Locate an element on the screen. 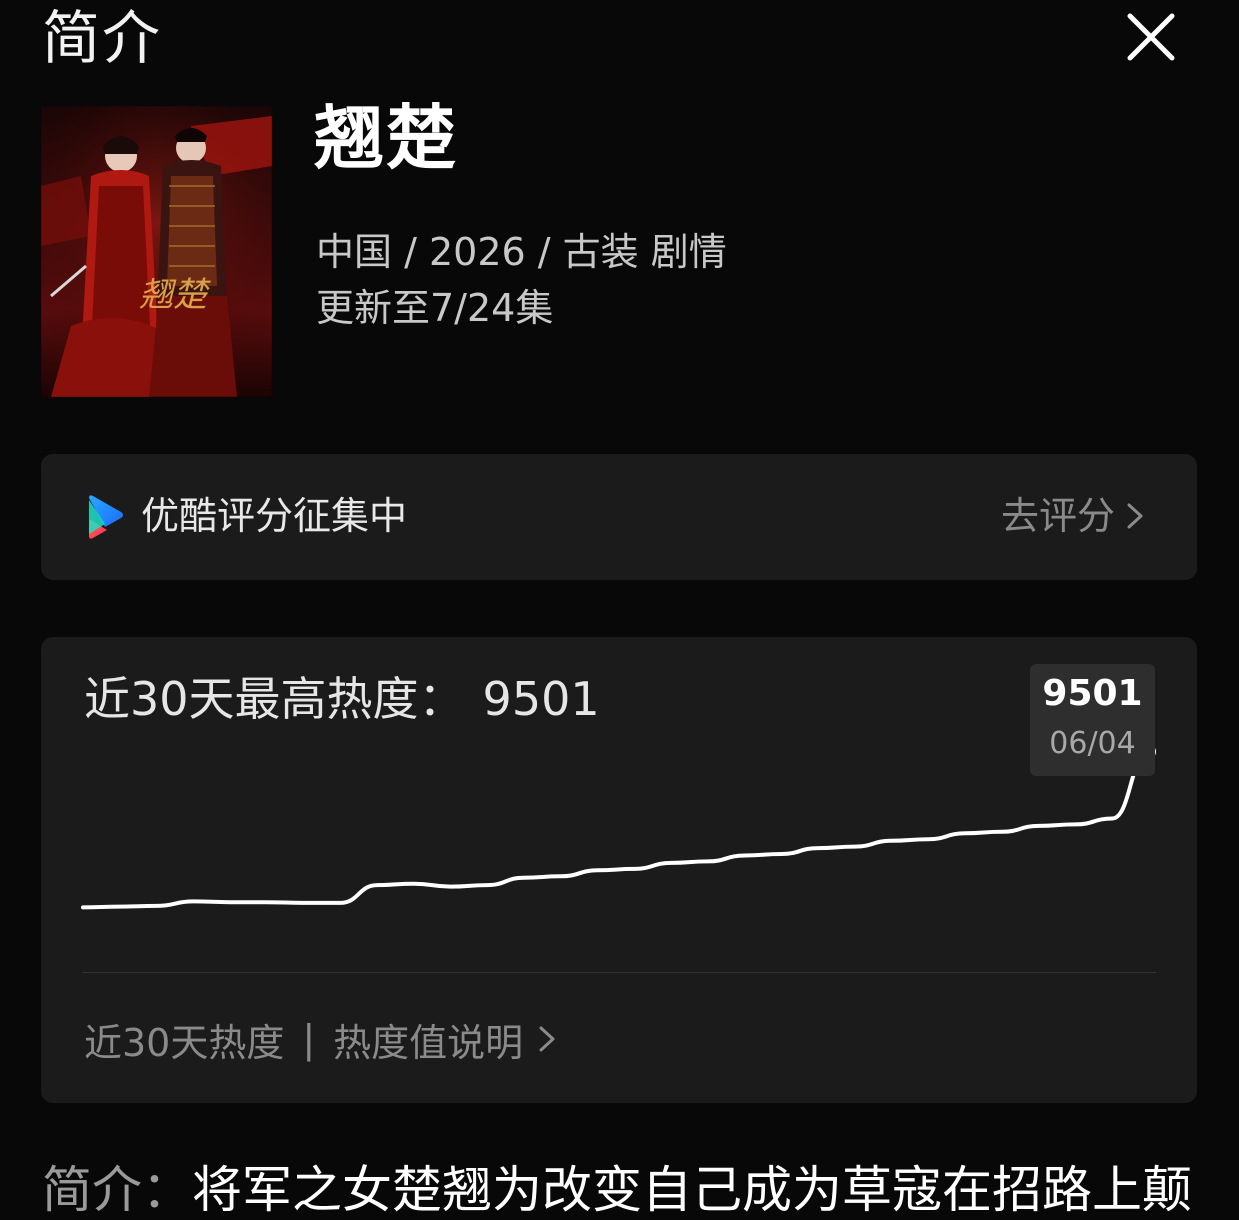 The image size is (1239, 1220). show-poster: 翘楚 is located at coordinates (156, 251).